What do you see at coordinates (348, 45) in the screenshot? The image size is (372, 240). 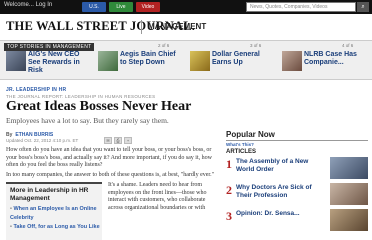 I see `story-counter: 4 of 6` at bounding box center [348, 45].